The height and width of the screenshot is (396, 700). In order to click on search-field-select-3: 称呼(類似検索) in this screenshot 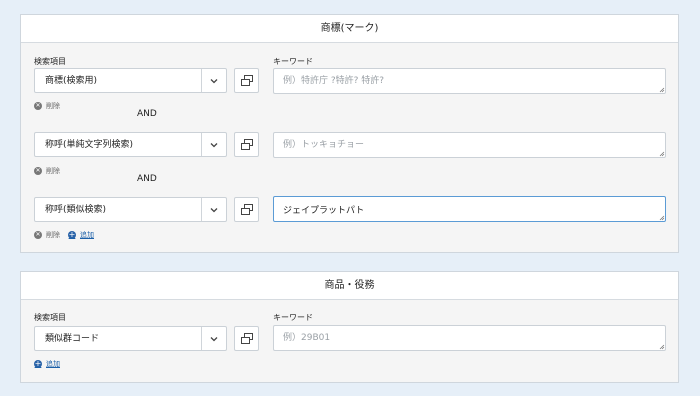, I will do `click(130, 209)`.